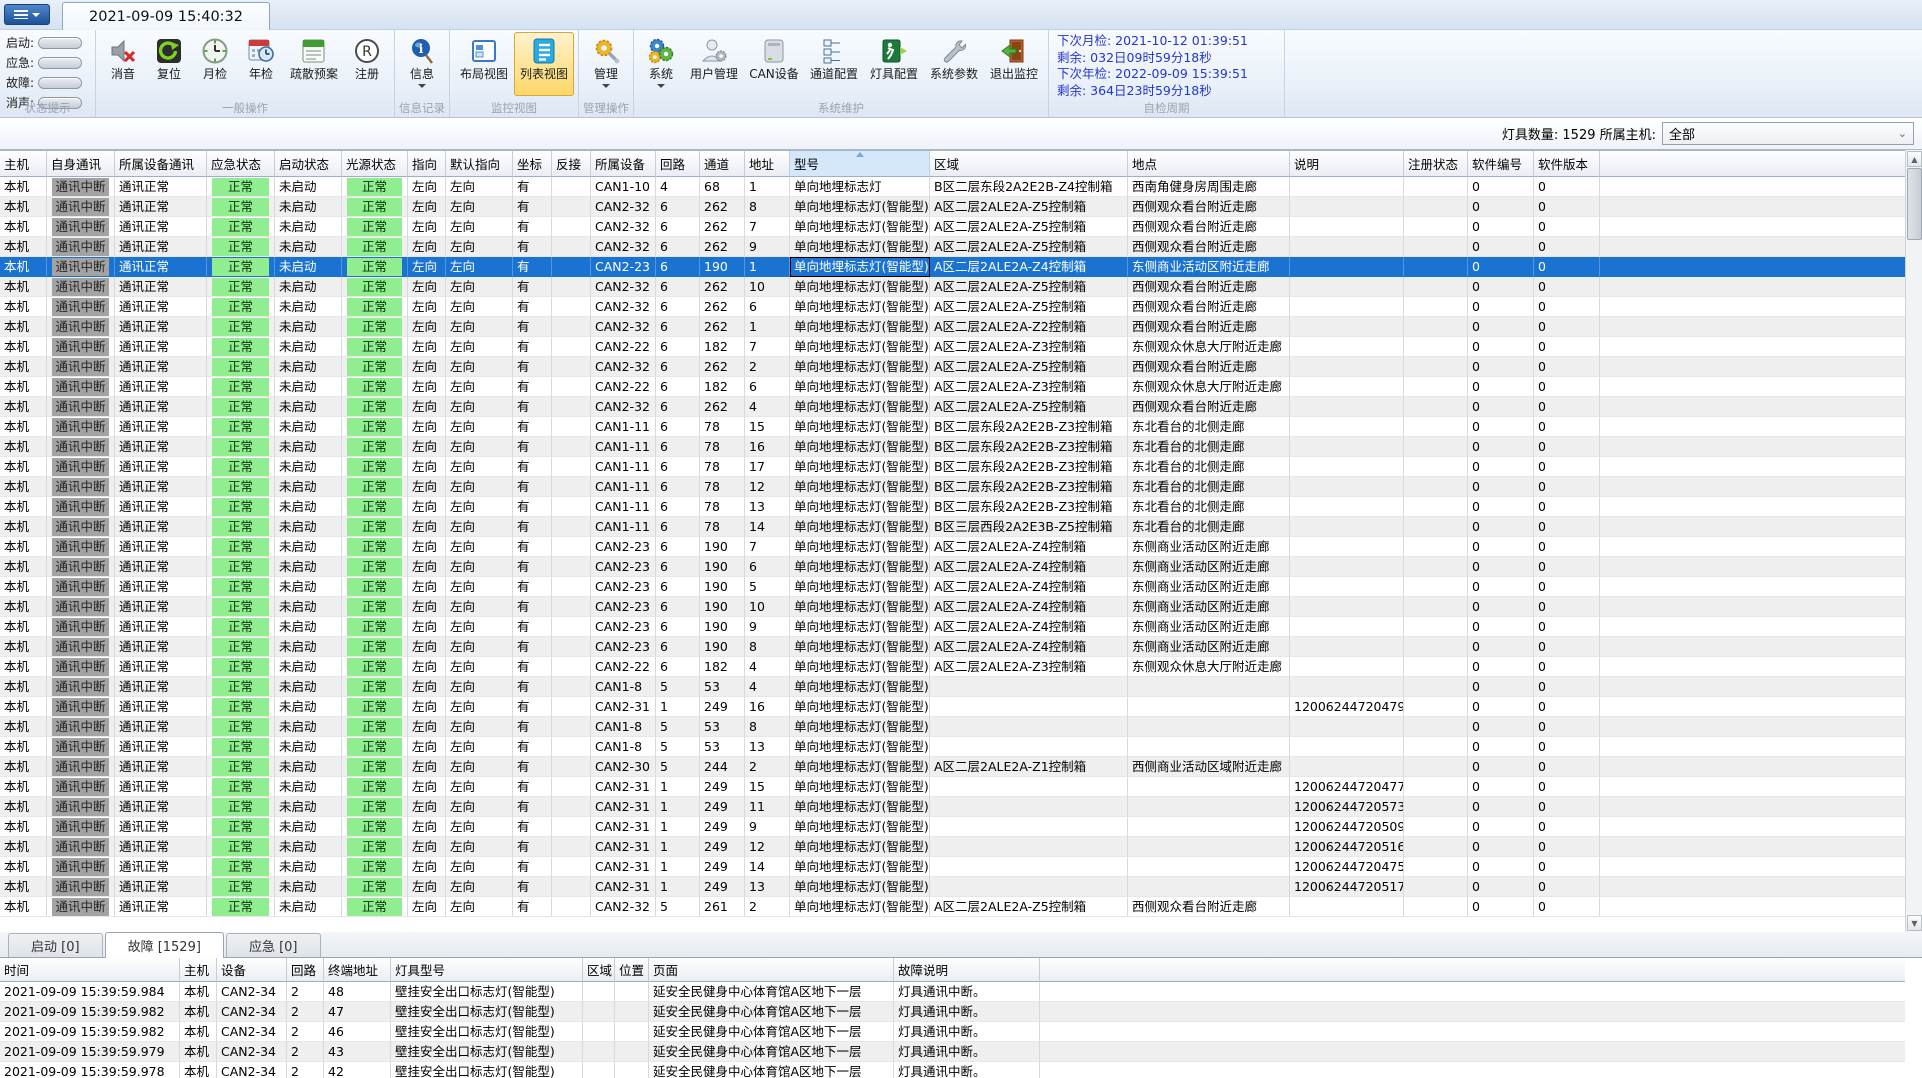 This screenshot has width=1922, height=1078. Describe the element at coordinates (1347, 164) in the screenshot. I see `column-header: 说明` at that location.